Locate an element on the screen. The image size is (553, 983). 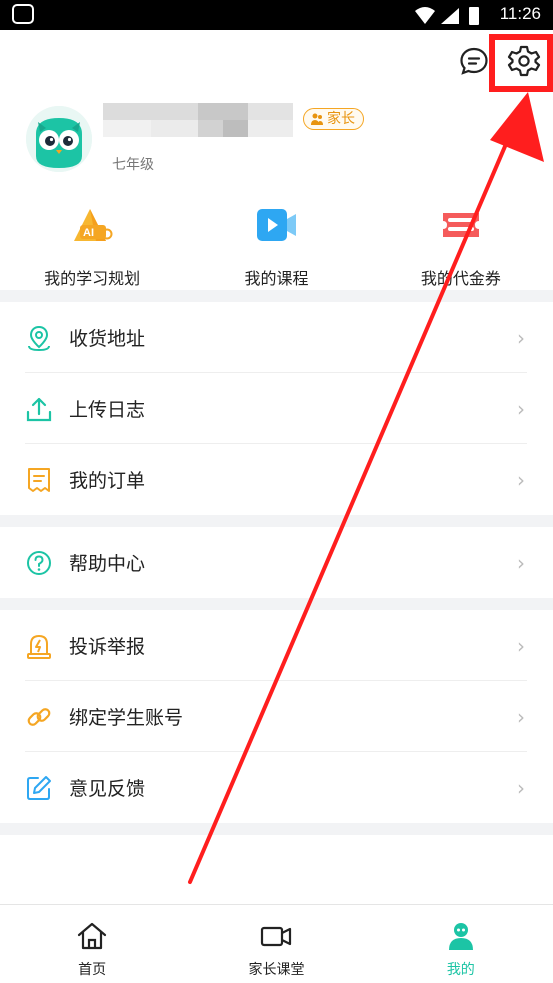
username-blurred is located at coordinates (198, 120).